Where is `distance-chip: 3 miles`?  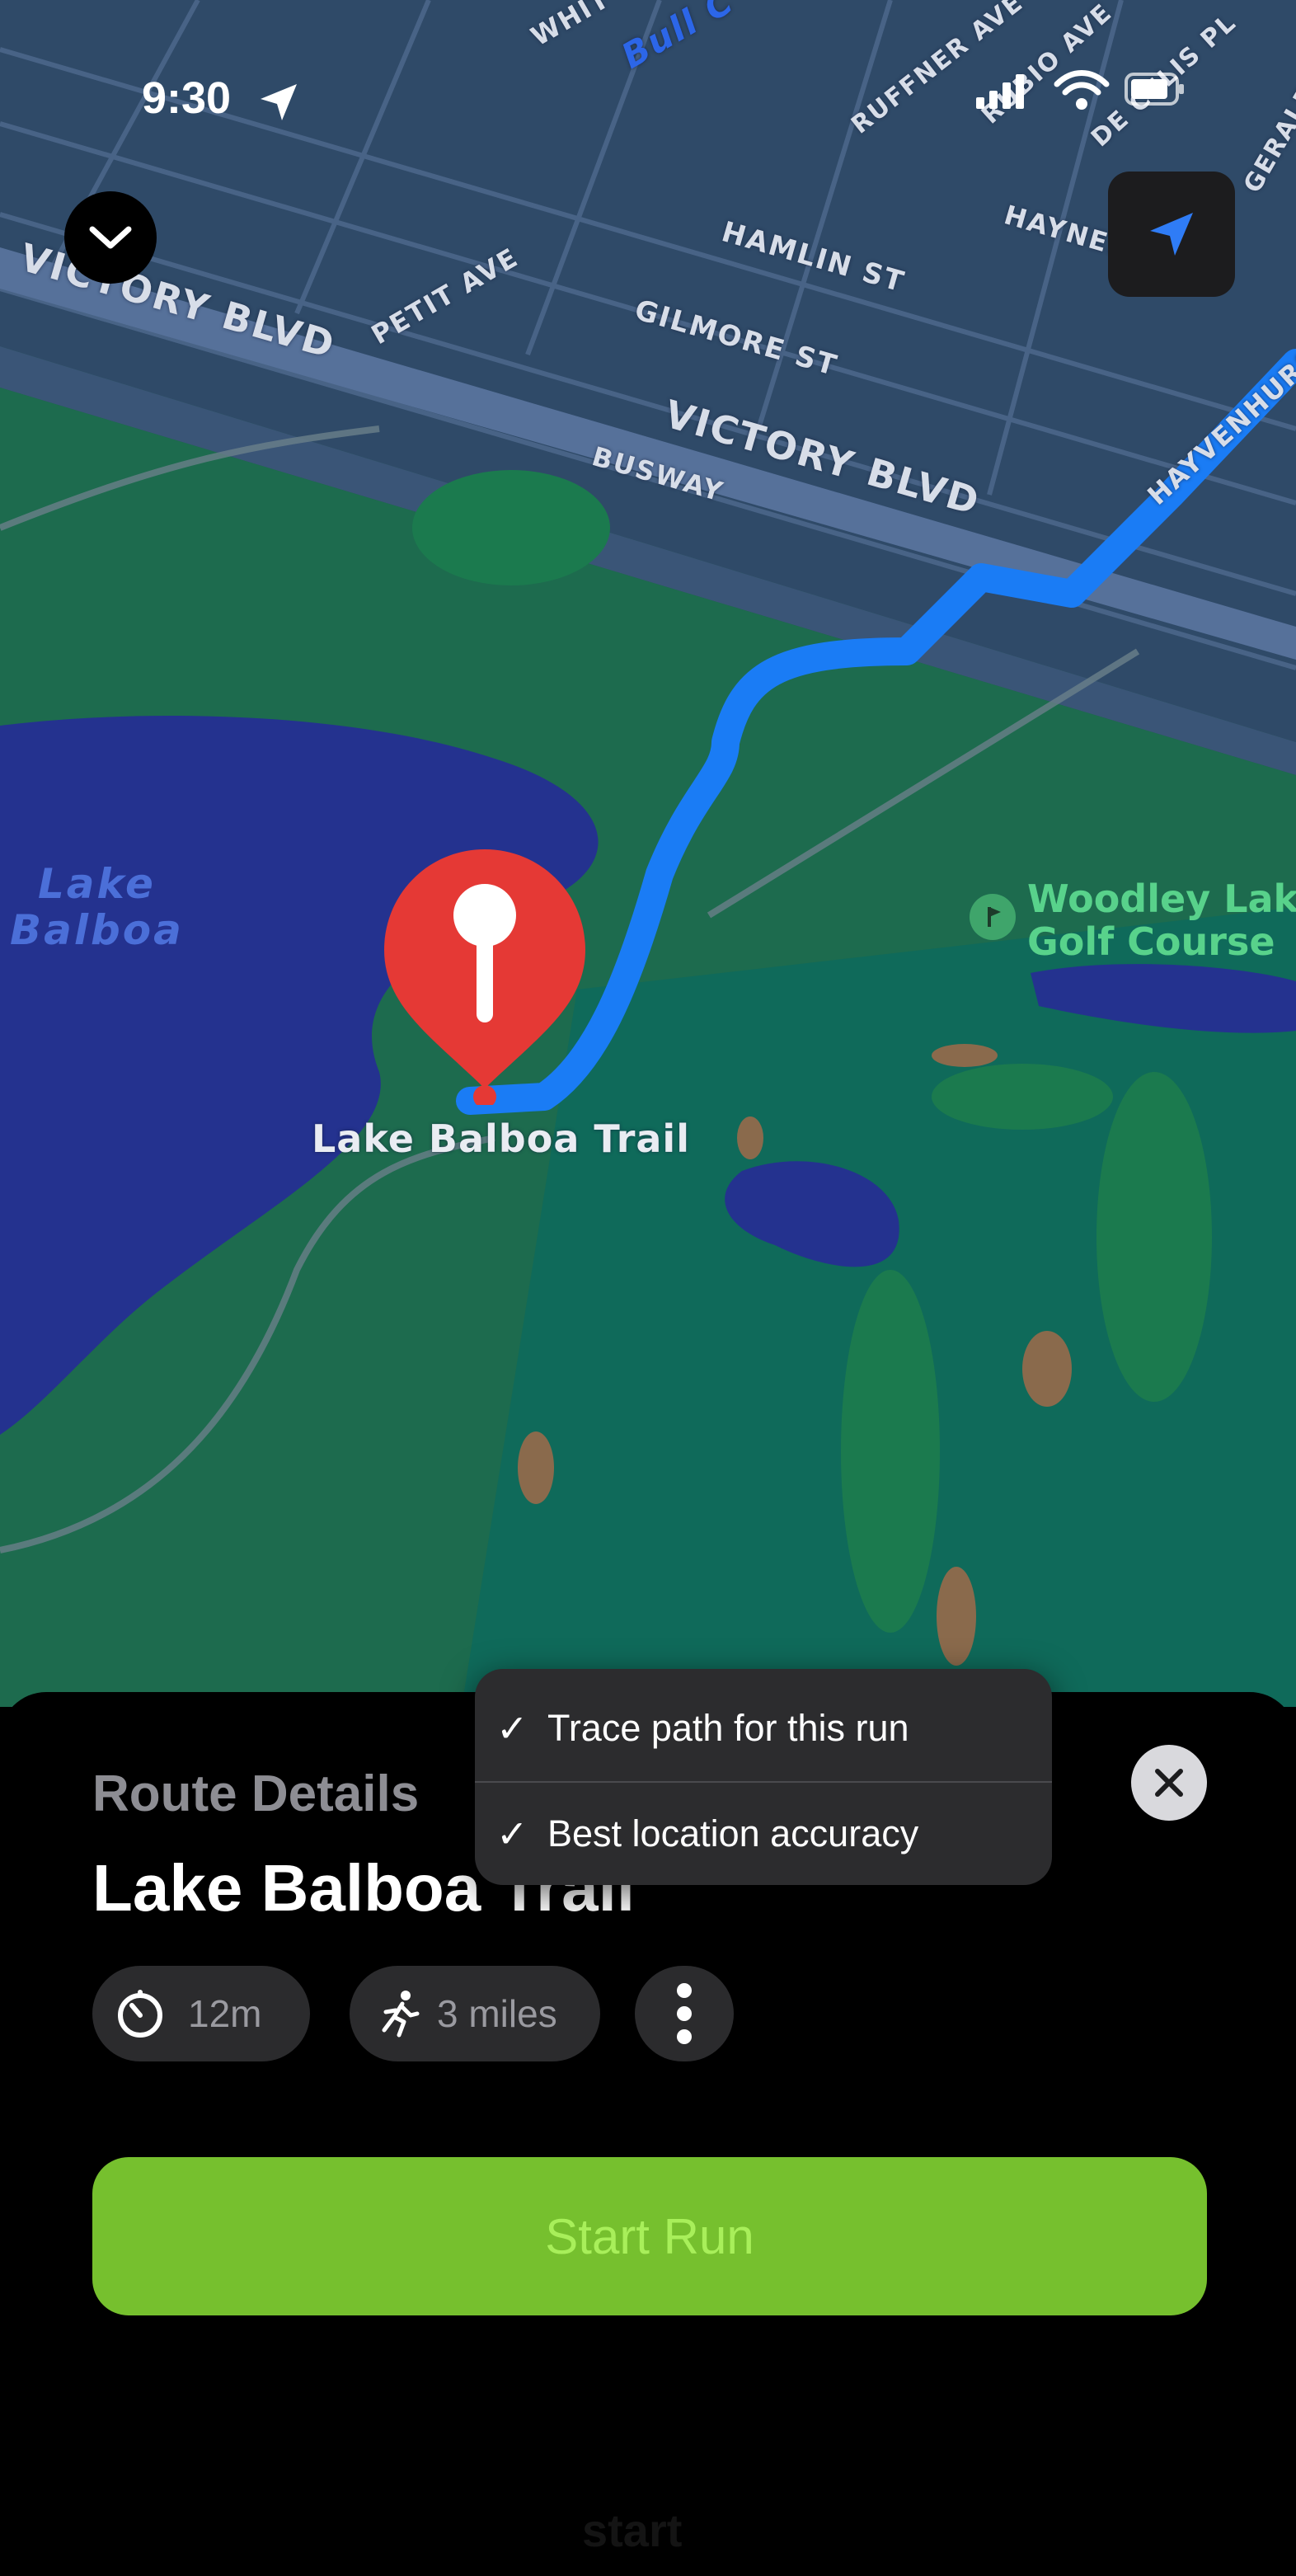
distance-chip: 3 miles is located at coordinates (475, 2013).